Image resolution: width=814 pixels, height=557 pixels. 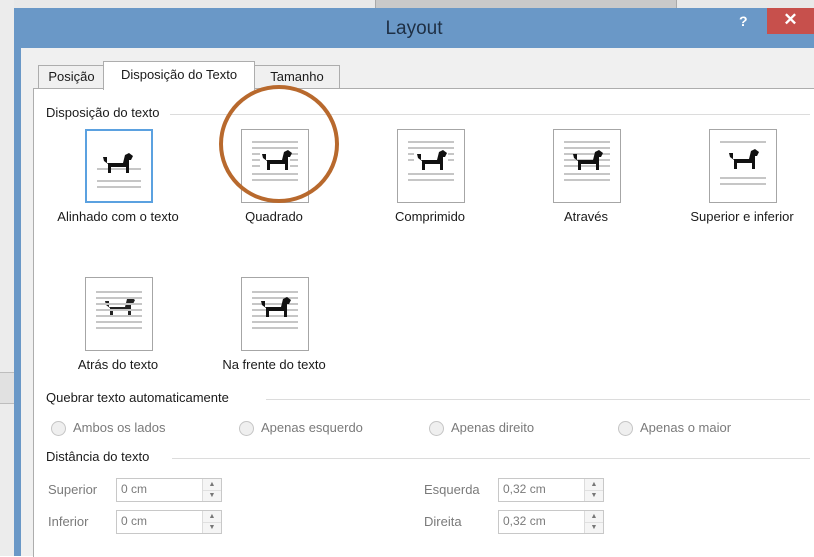 What do you see at coordinates (686, 427) in the screenshot?
I see `radio-label: Apenas o maior` at bounding box center [686, 427].